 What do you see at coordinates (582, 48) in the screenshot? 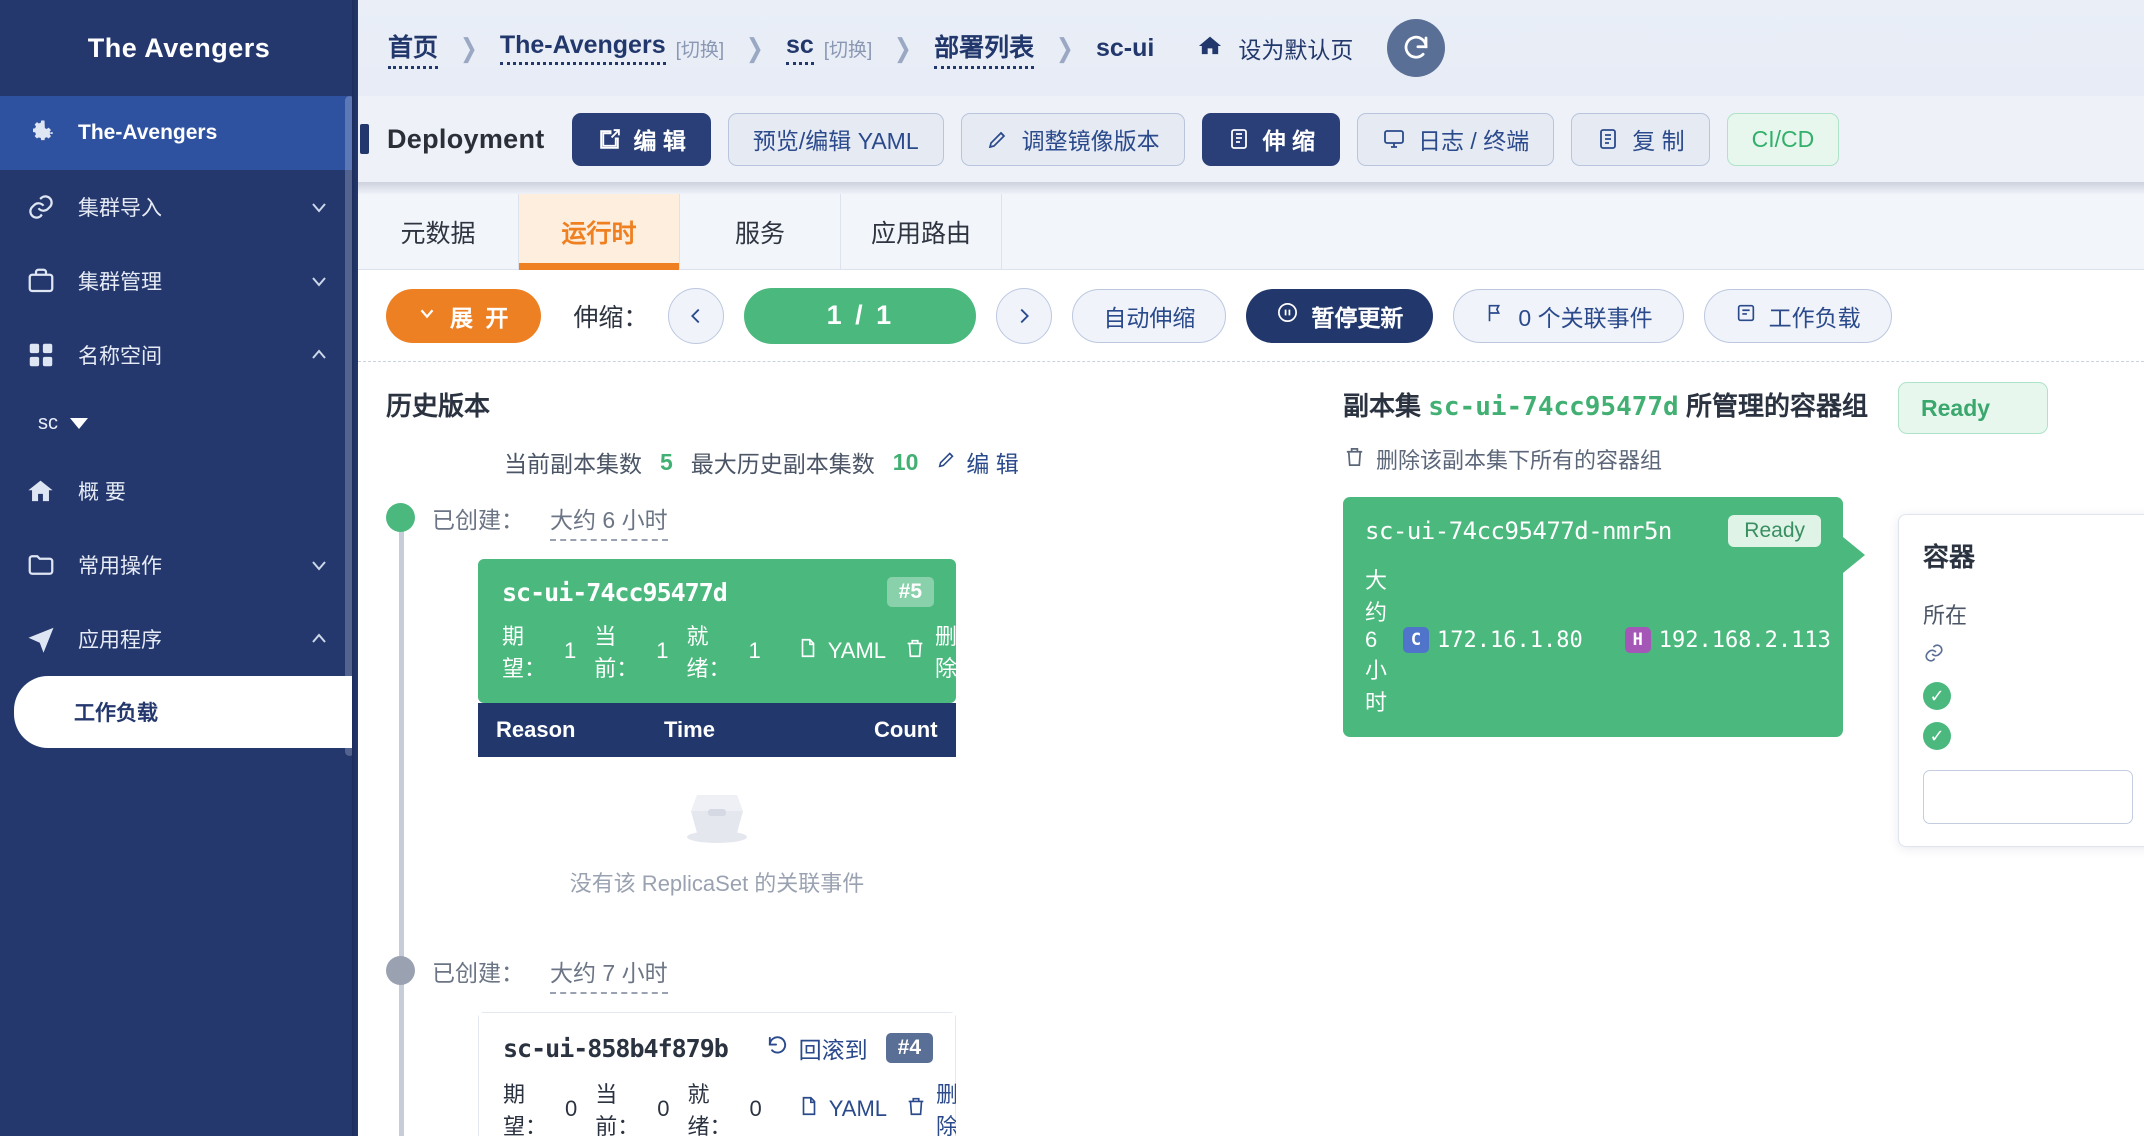
I see `breadcrumb-project: The-Avengers` at bounding box center [582, 48].